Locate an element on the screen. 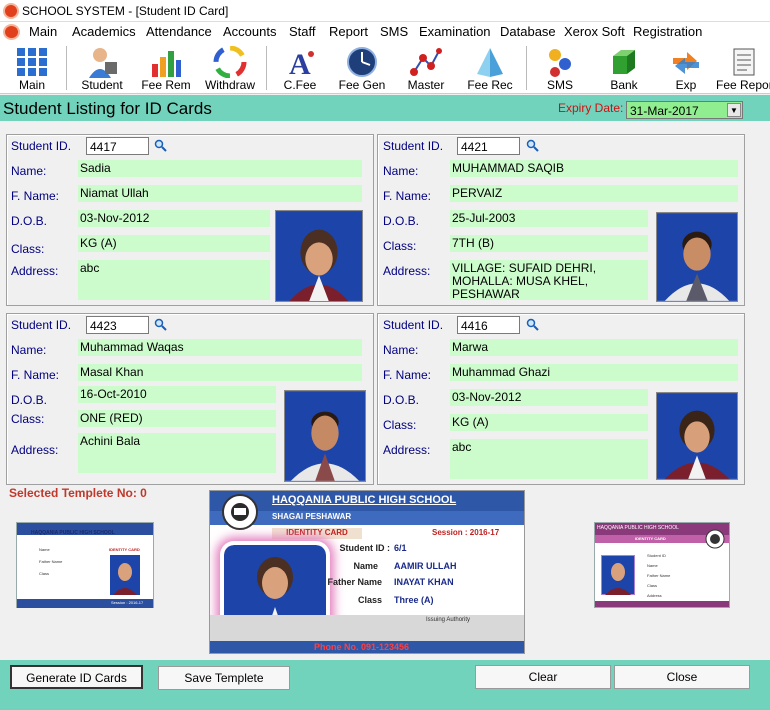 This screenshot has height=710, width=770. toolbar-exp-button: Exp is located at coordinates (686, 68).